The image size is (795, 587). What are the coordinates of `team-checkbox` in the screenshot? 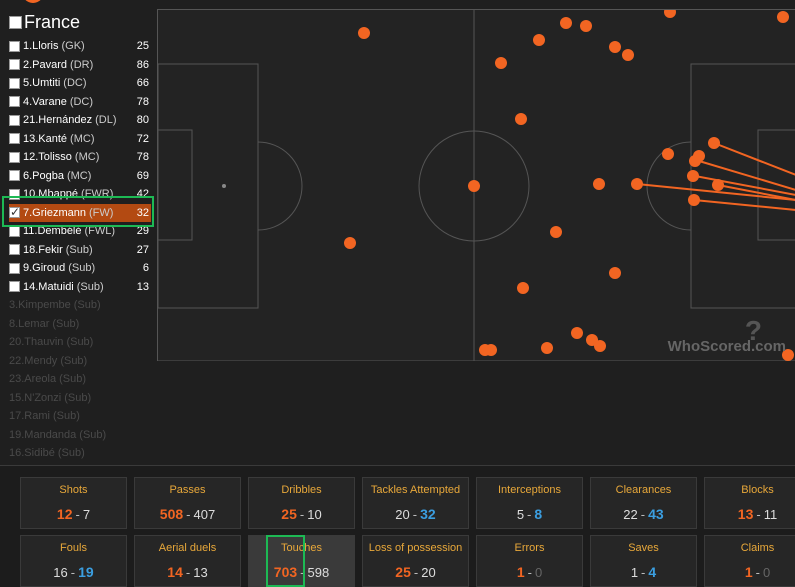 It's located at (15, 22).